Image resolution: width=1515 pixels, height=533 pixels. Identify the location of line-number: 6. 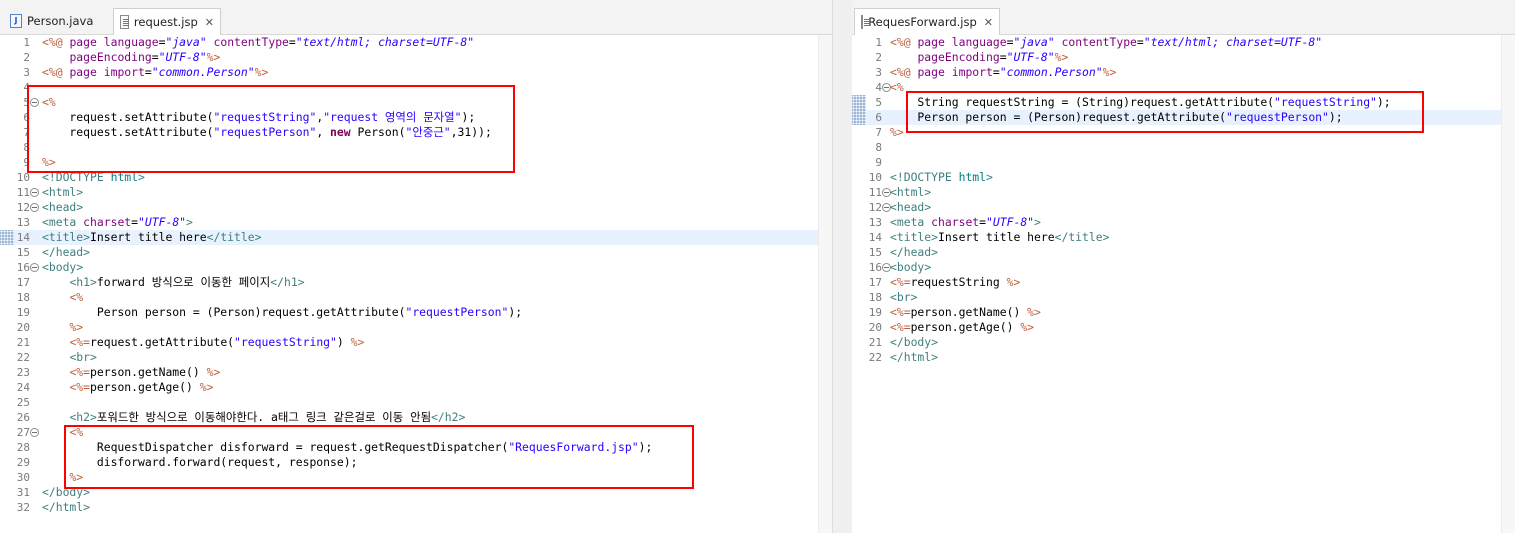
(878, 117).